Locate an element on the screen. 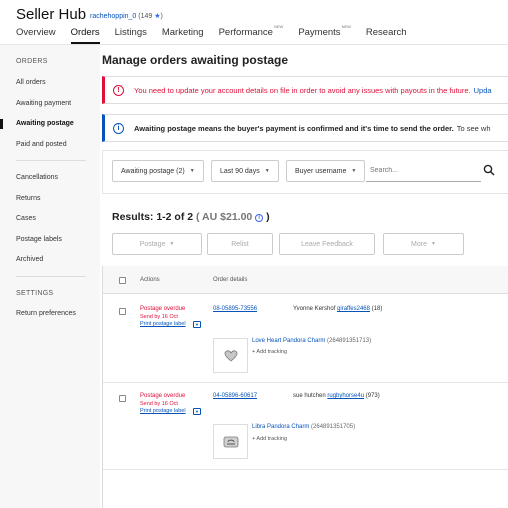  select-all-checkbox is located at coordinates (122, 280).